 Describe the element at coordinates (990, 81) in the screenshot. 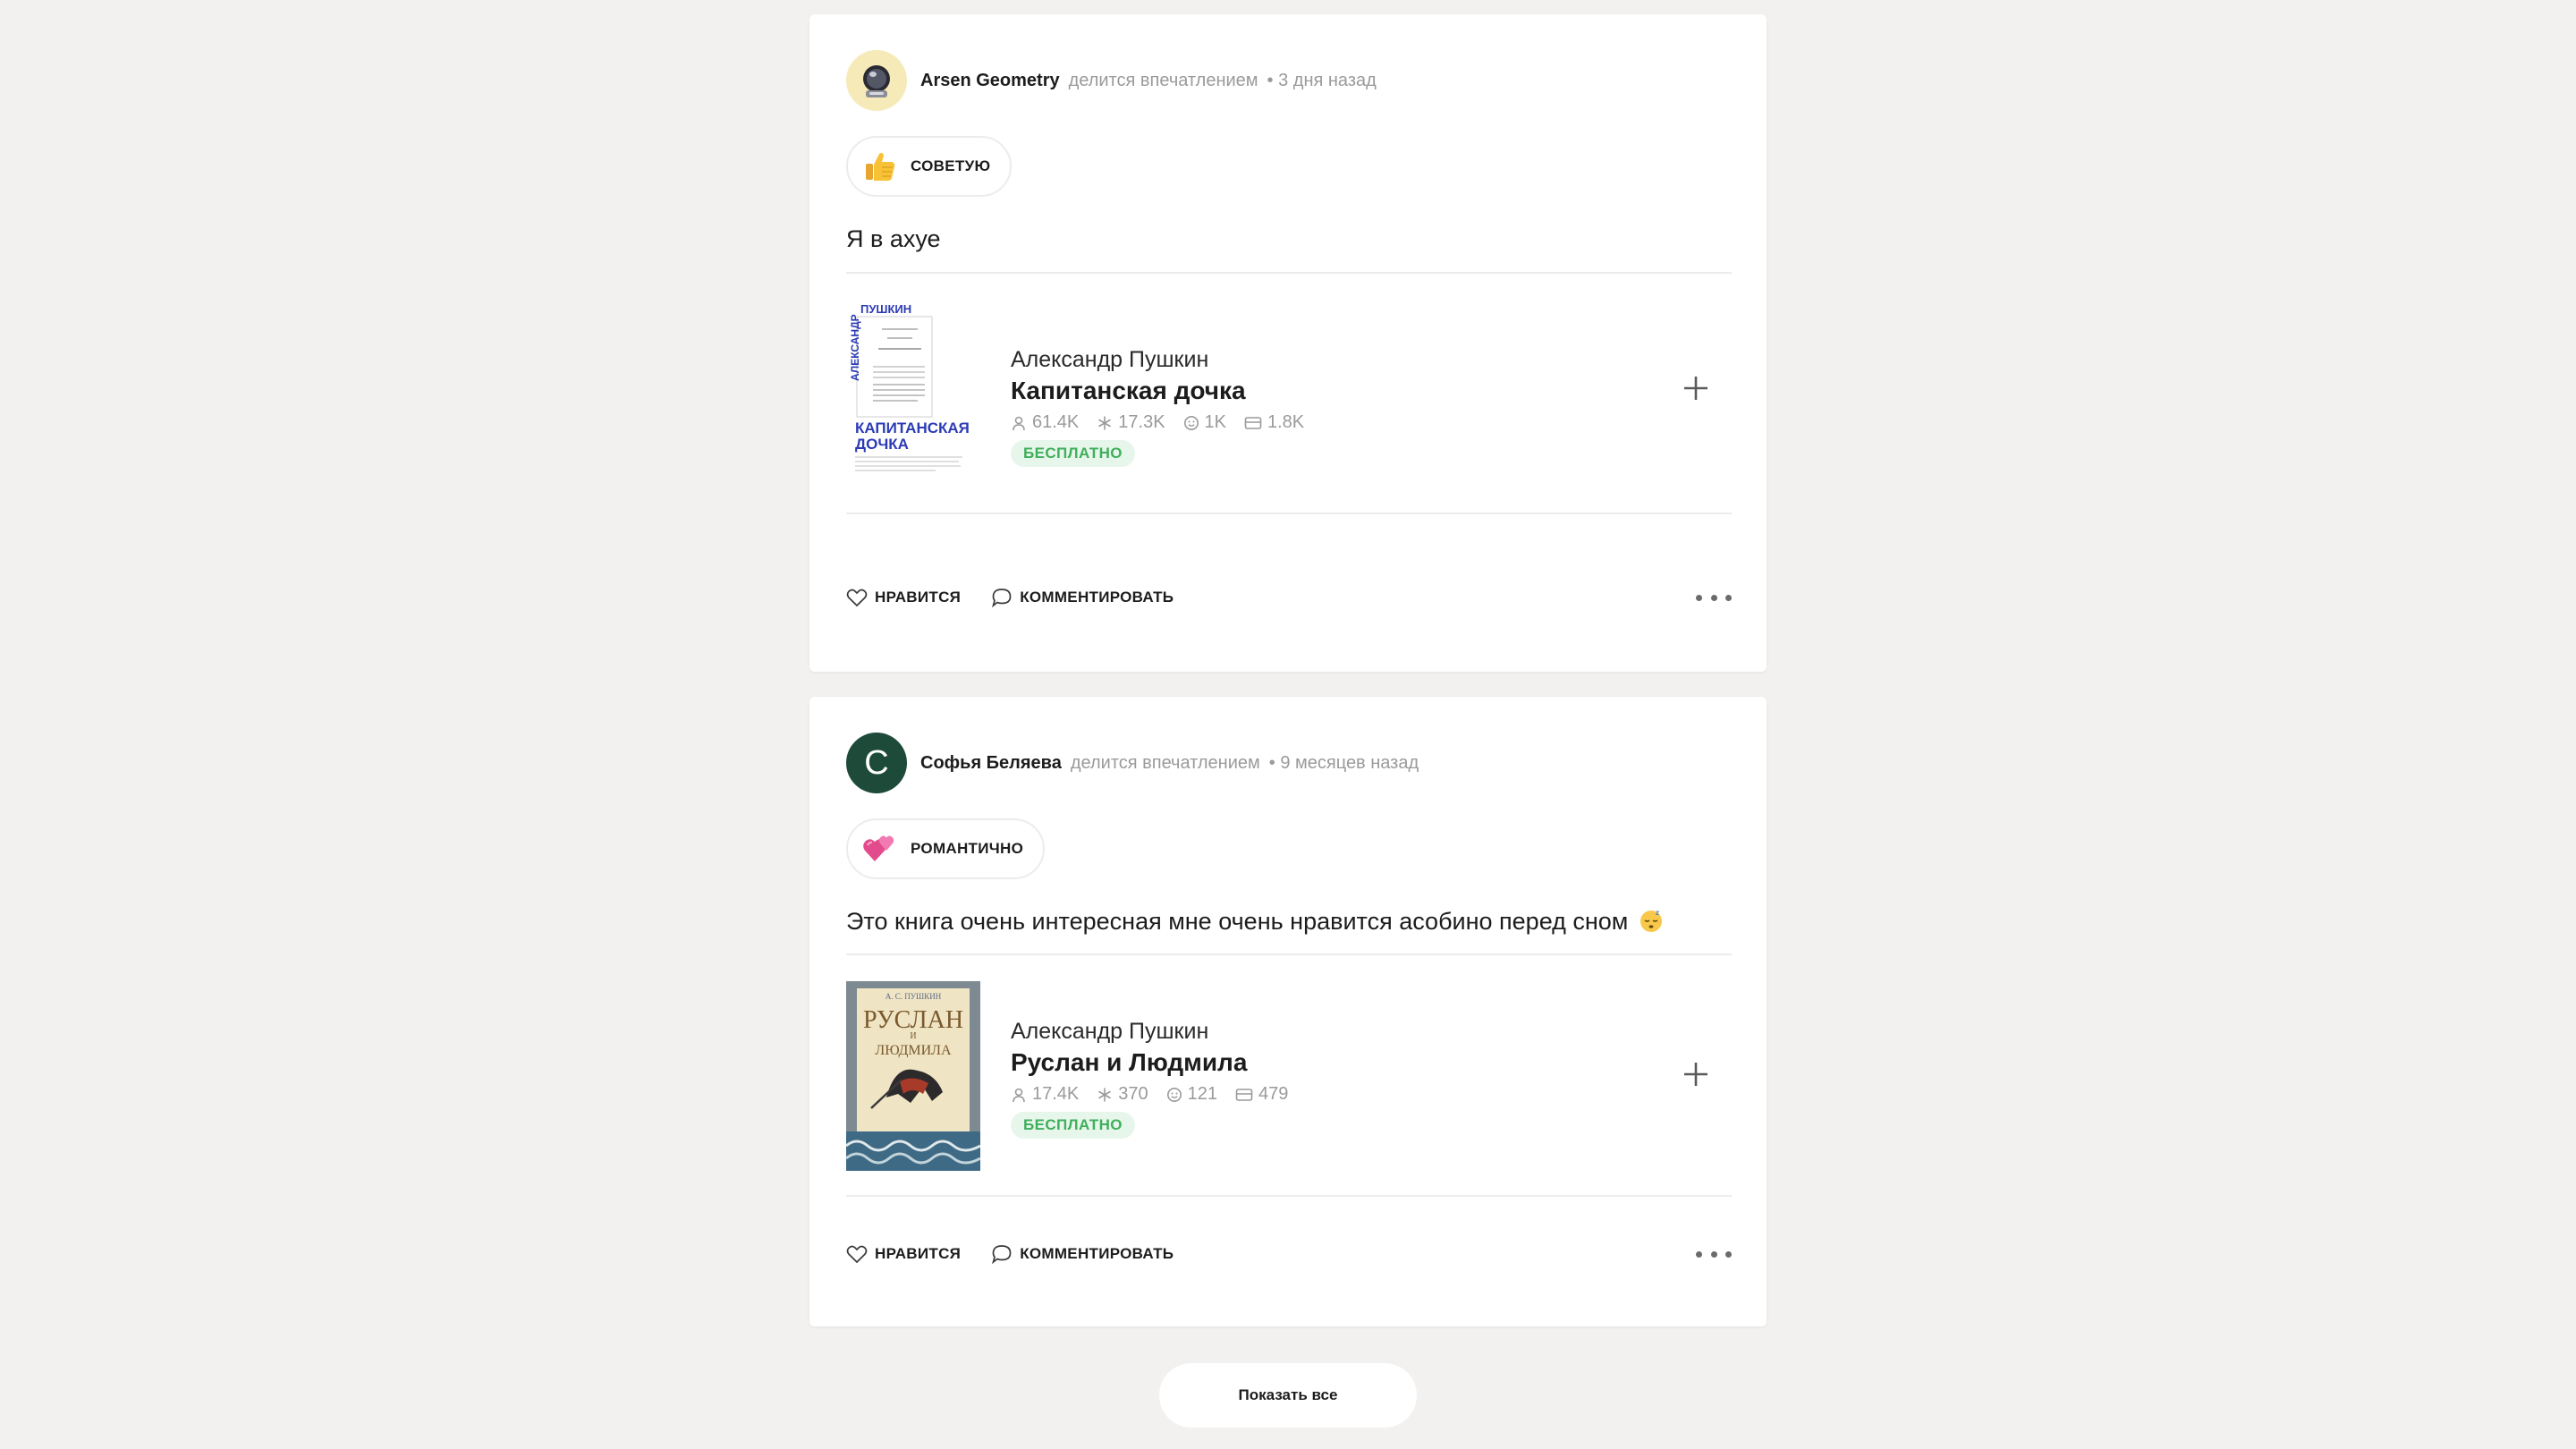

I see `user-name: Arsen Geometry` at that location.